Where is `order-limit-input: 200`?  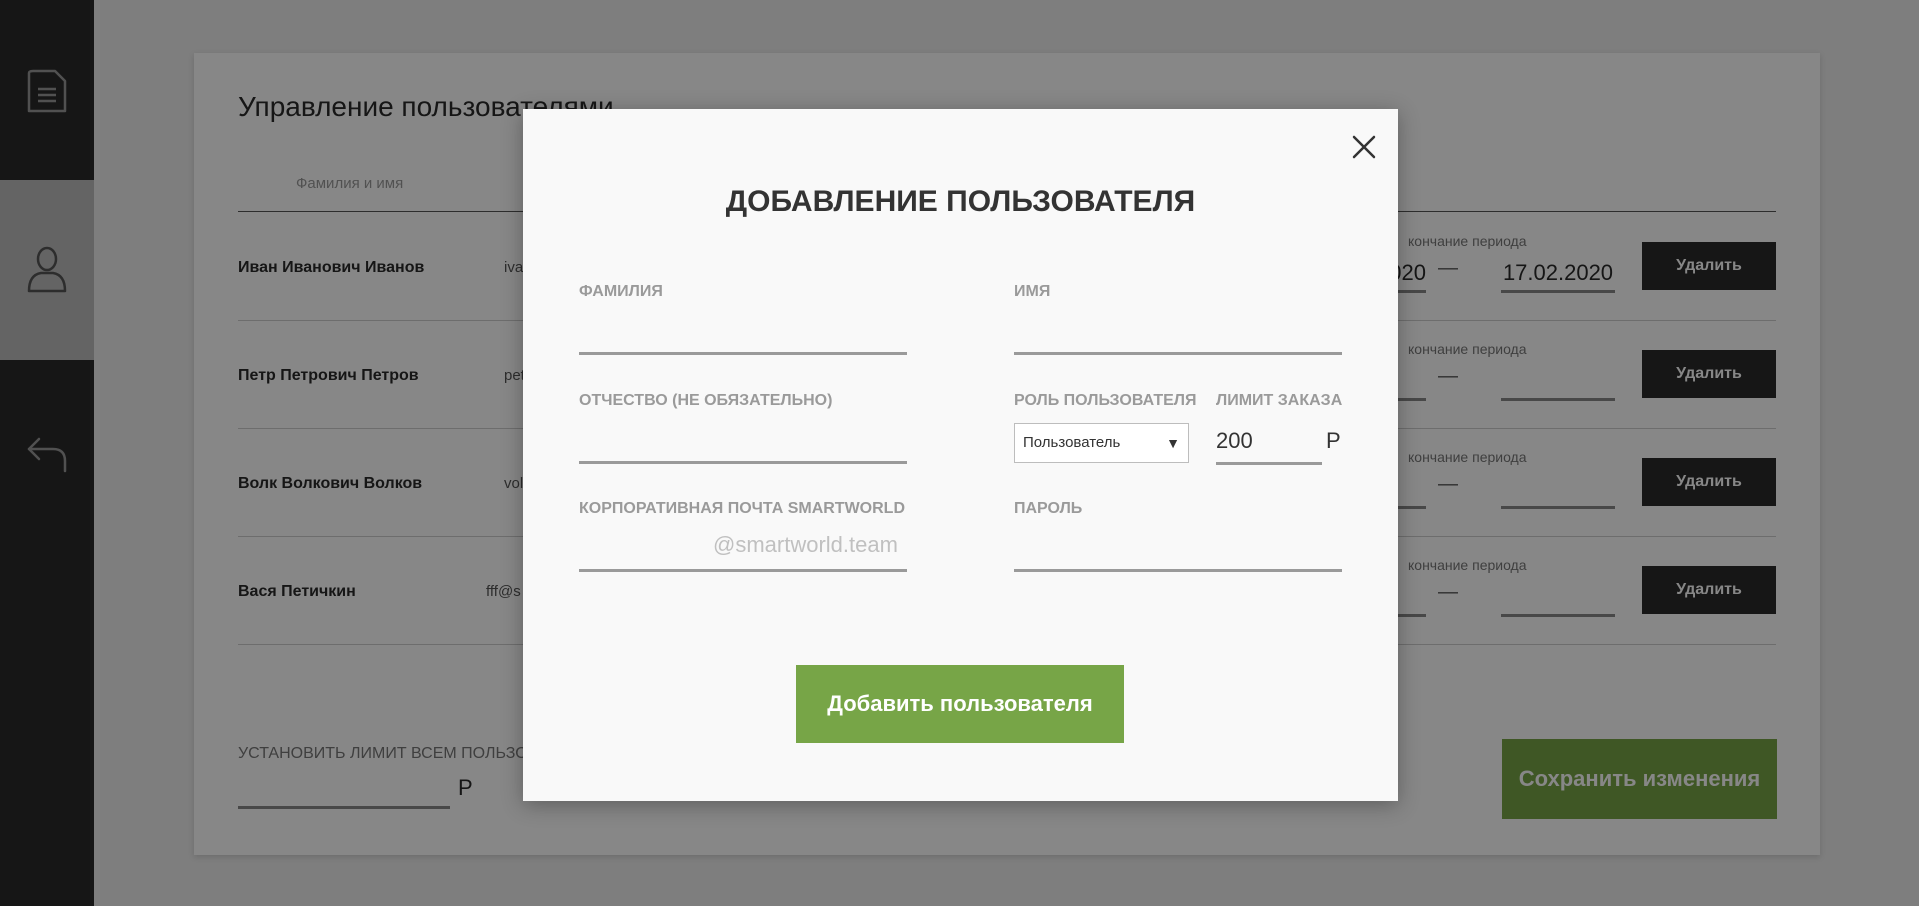 order-limit-input: 200 is located at coordinates (1269, 444).